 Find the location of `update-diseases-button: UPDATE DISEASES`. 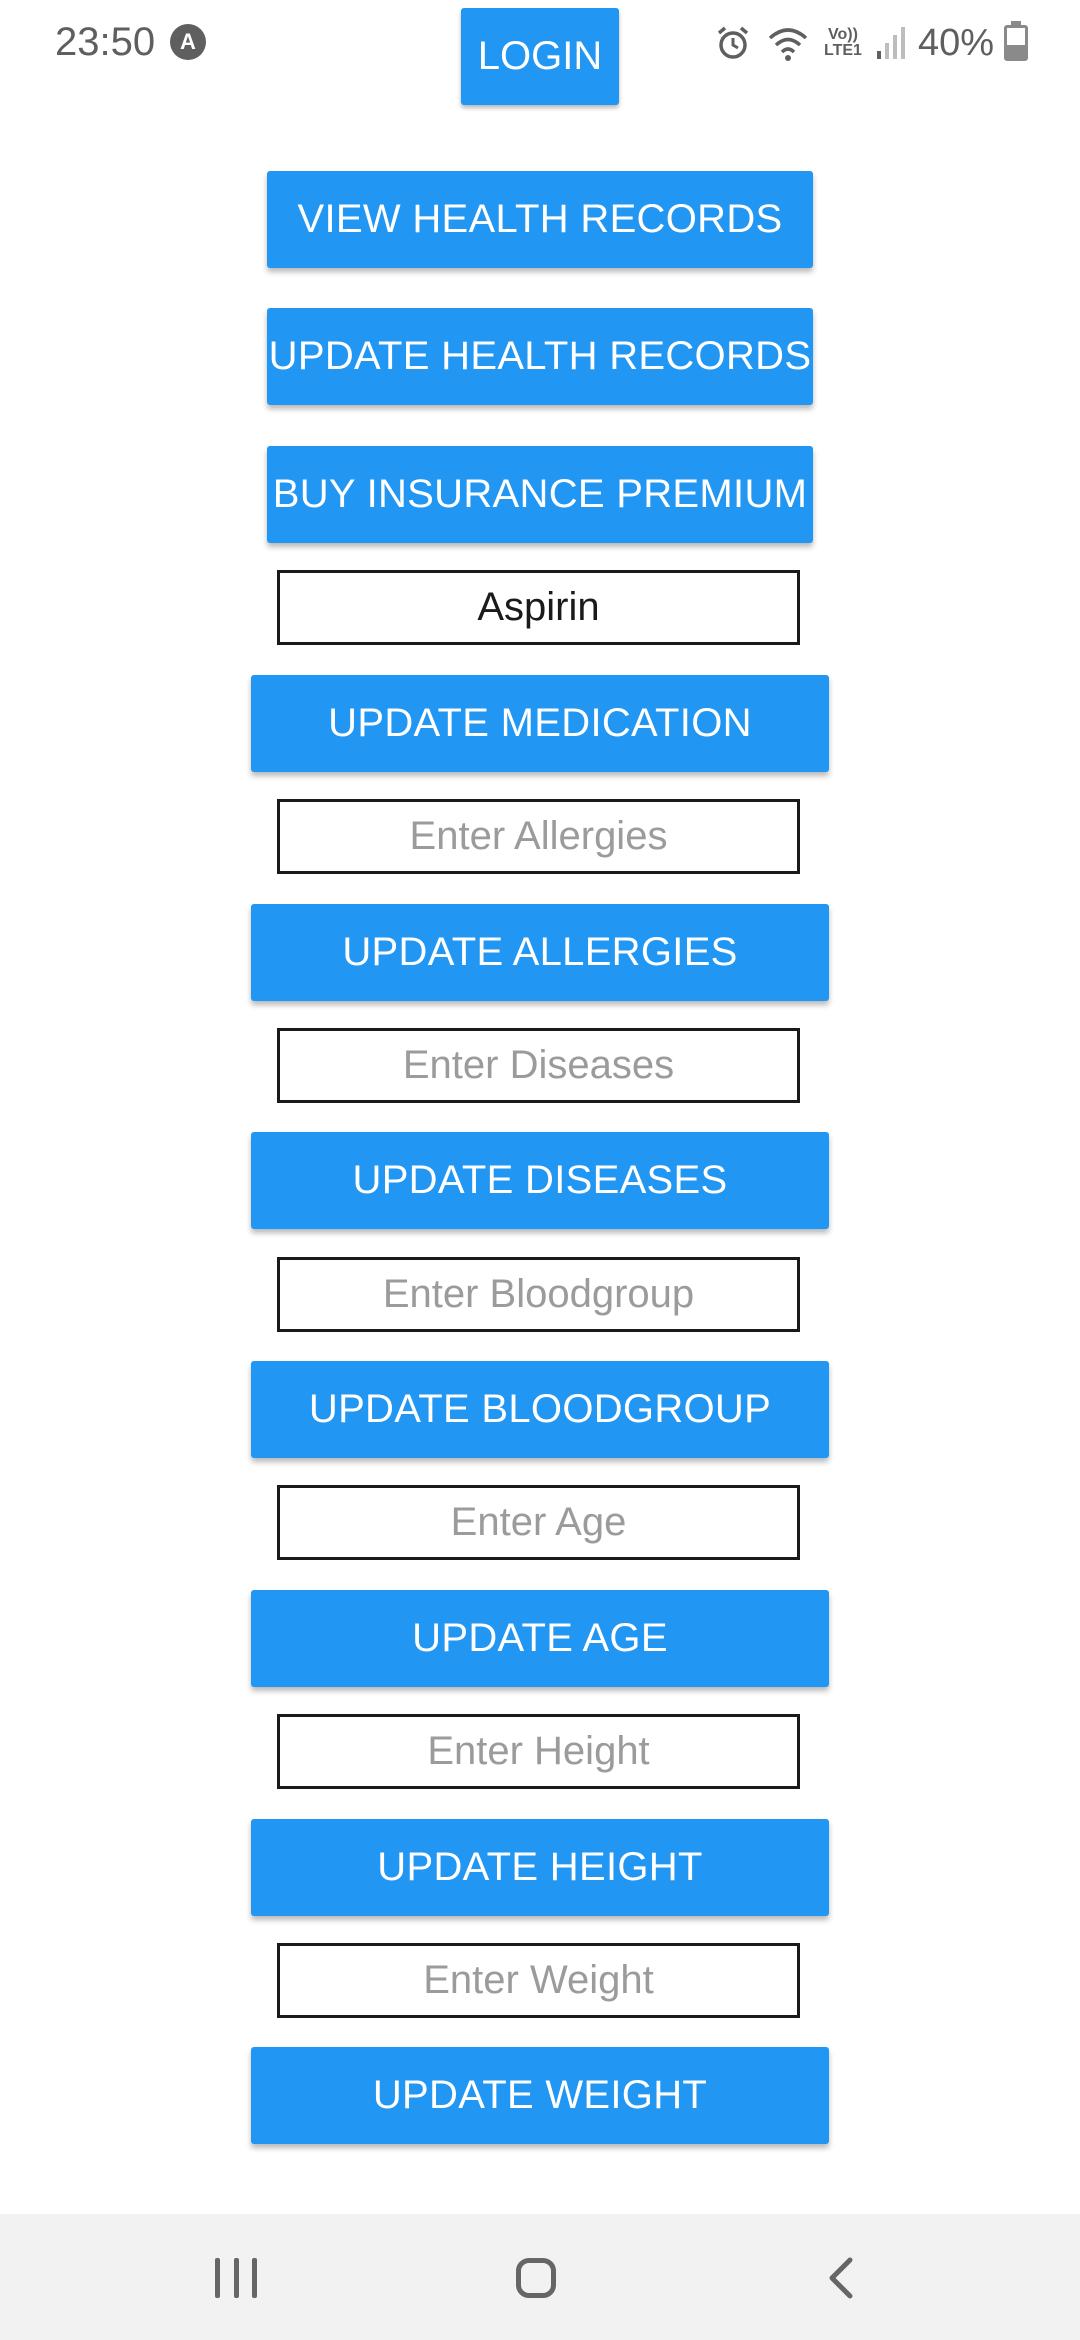

update-diseases-button: UPDATE DISEASES is located at coordinates (540, 1180).